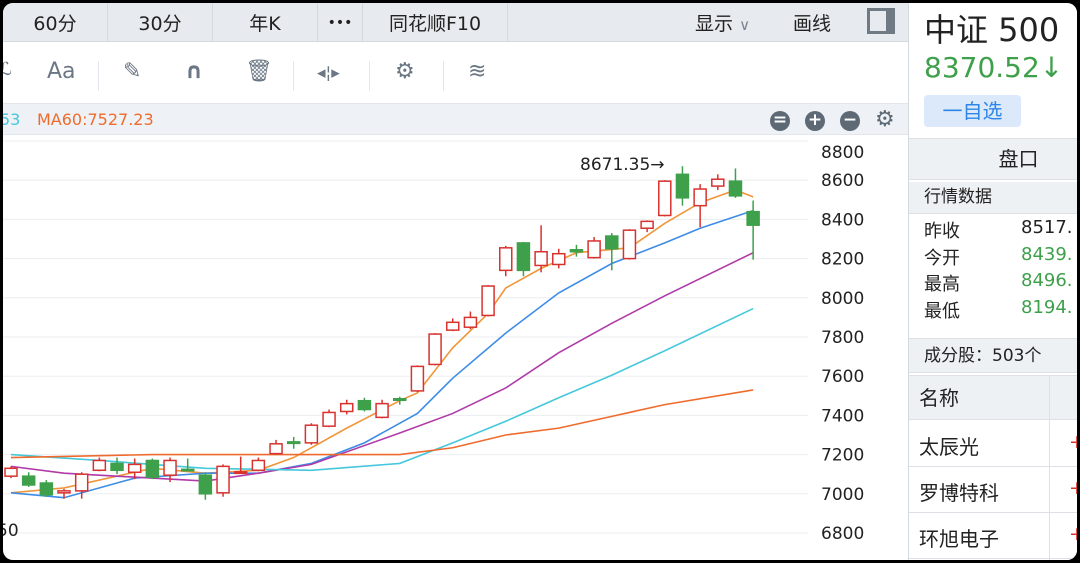  What do you see at coordinates (842, 416) in the screenshot?
I see `y-tick-label: 7400` at bounding box center [842, 416].